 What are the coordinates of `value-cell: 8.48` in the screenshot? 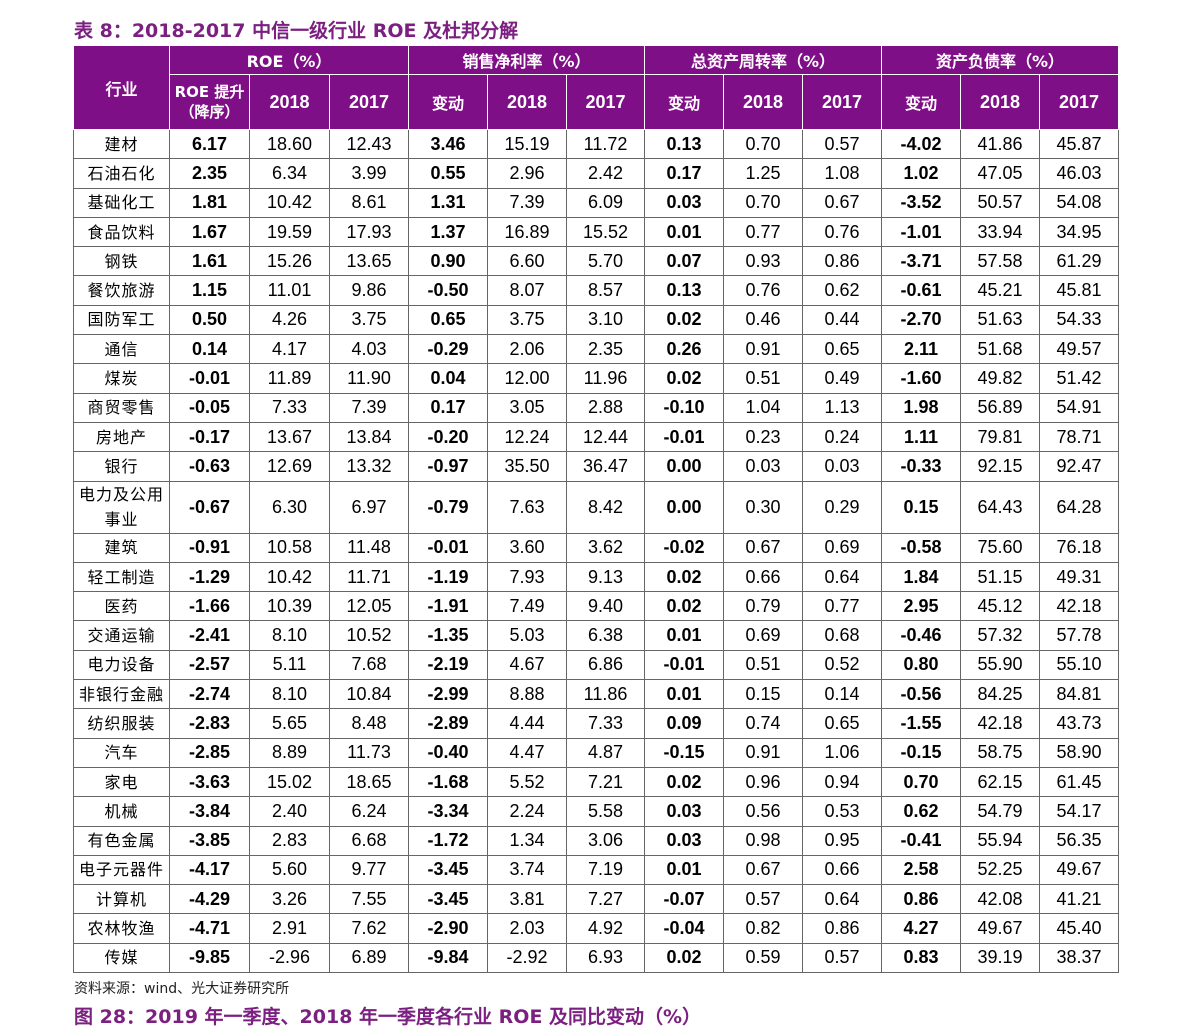 It's located at (369, 723).